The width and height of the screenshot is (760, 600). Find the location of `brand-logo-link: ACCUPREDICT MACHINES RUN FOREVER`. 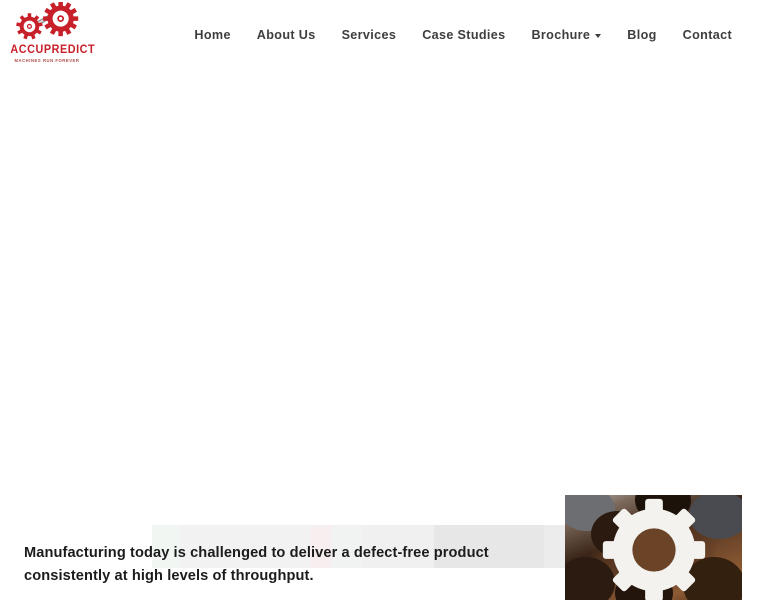

brand-logo-link: ACCUPREDICT MACHINES RUN FOREVER is located at coordinates (52, 35).